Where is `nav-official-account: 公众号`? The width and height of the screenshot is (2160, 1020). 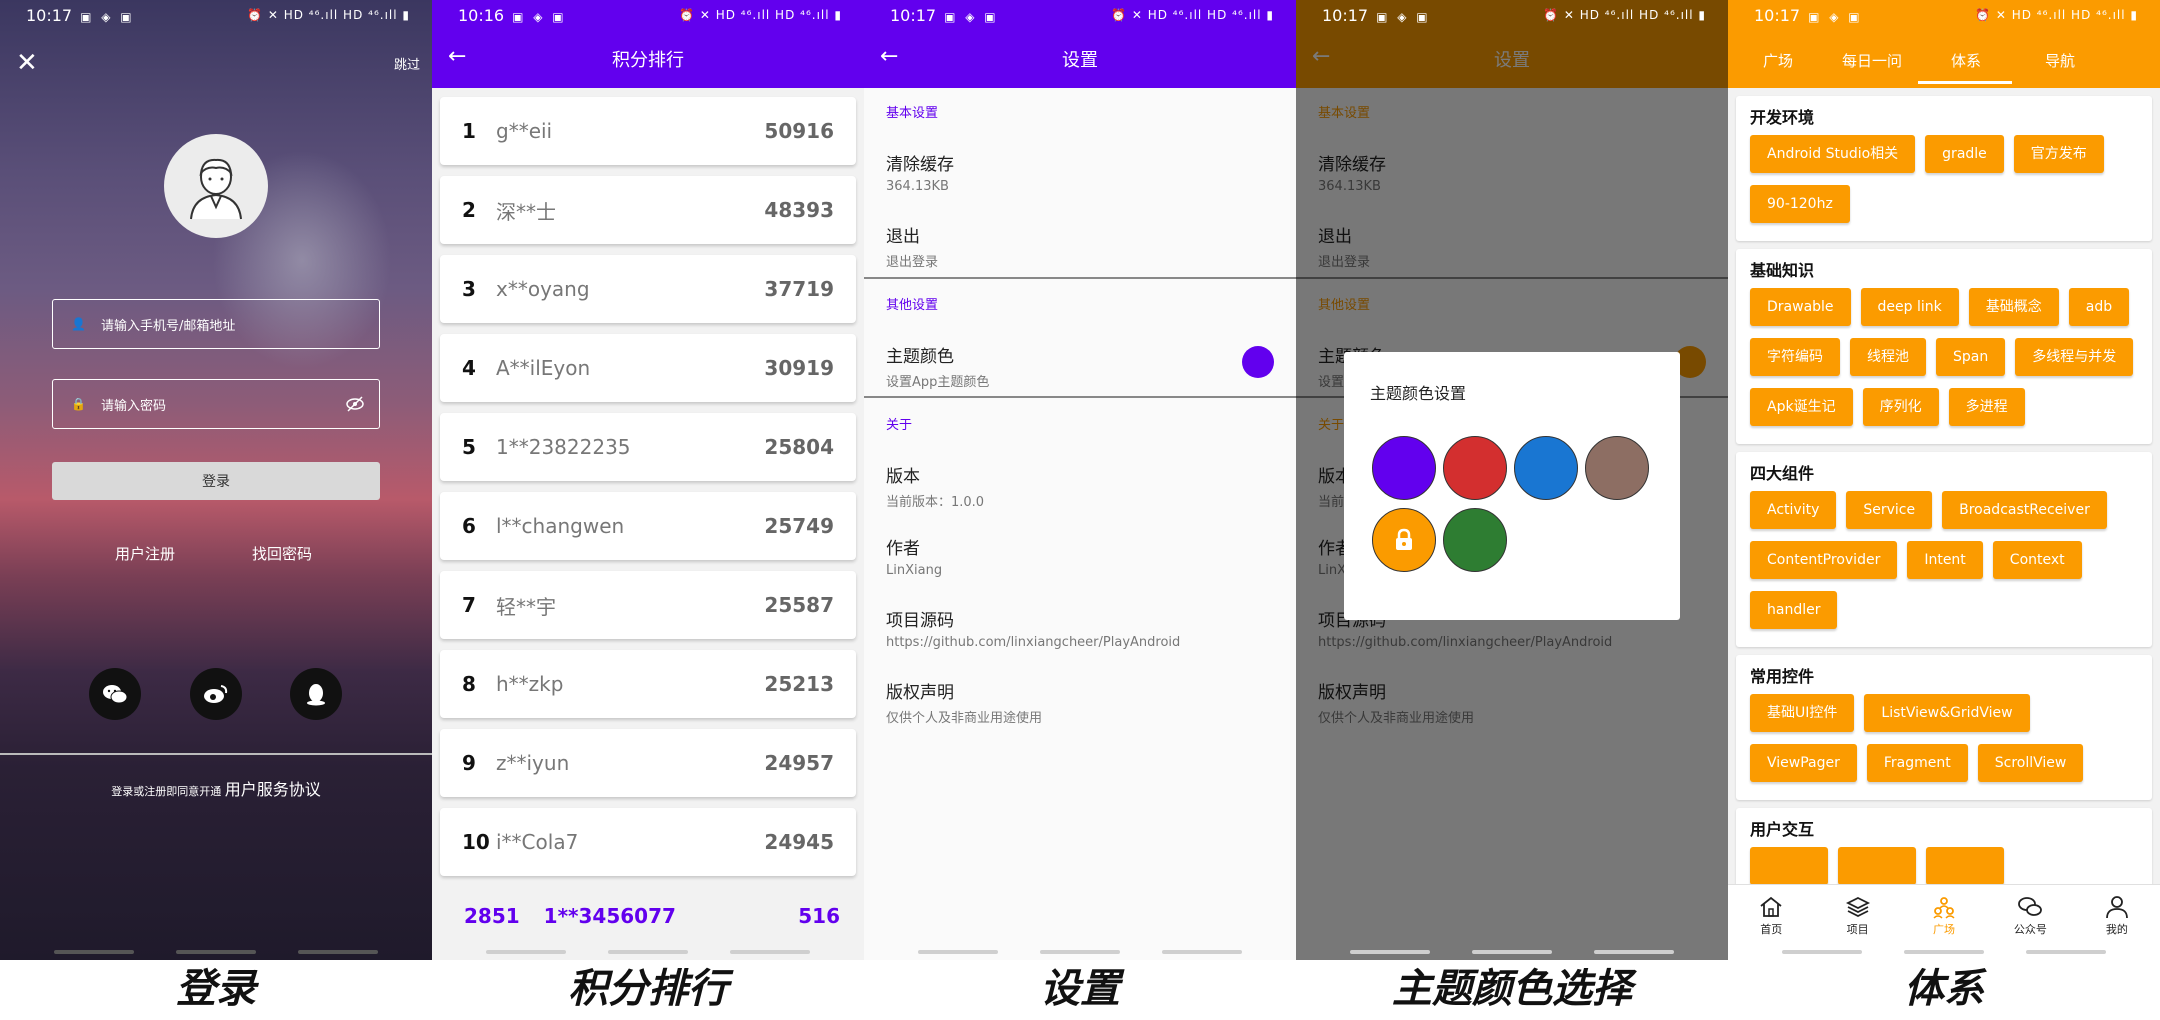
nav-official-account: 公众号 is located at coordinates (2030, 922).